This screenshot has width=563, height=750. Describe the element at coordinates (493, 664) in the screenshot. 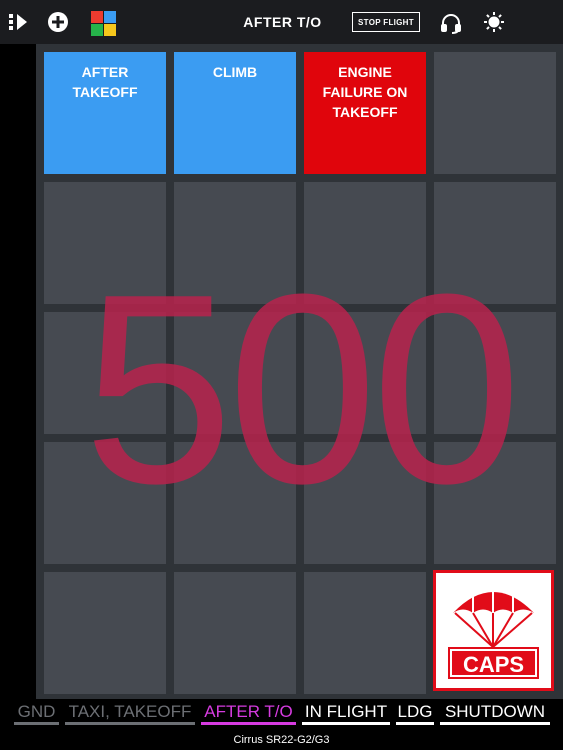

I see `caps-label: CAPS` at that location.